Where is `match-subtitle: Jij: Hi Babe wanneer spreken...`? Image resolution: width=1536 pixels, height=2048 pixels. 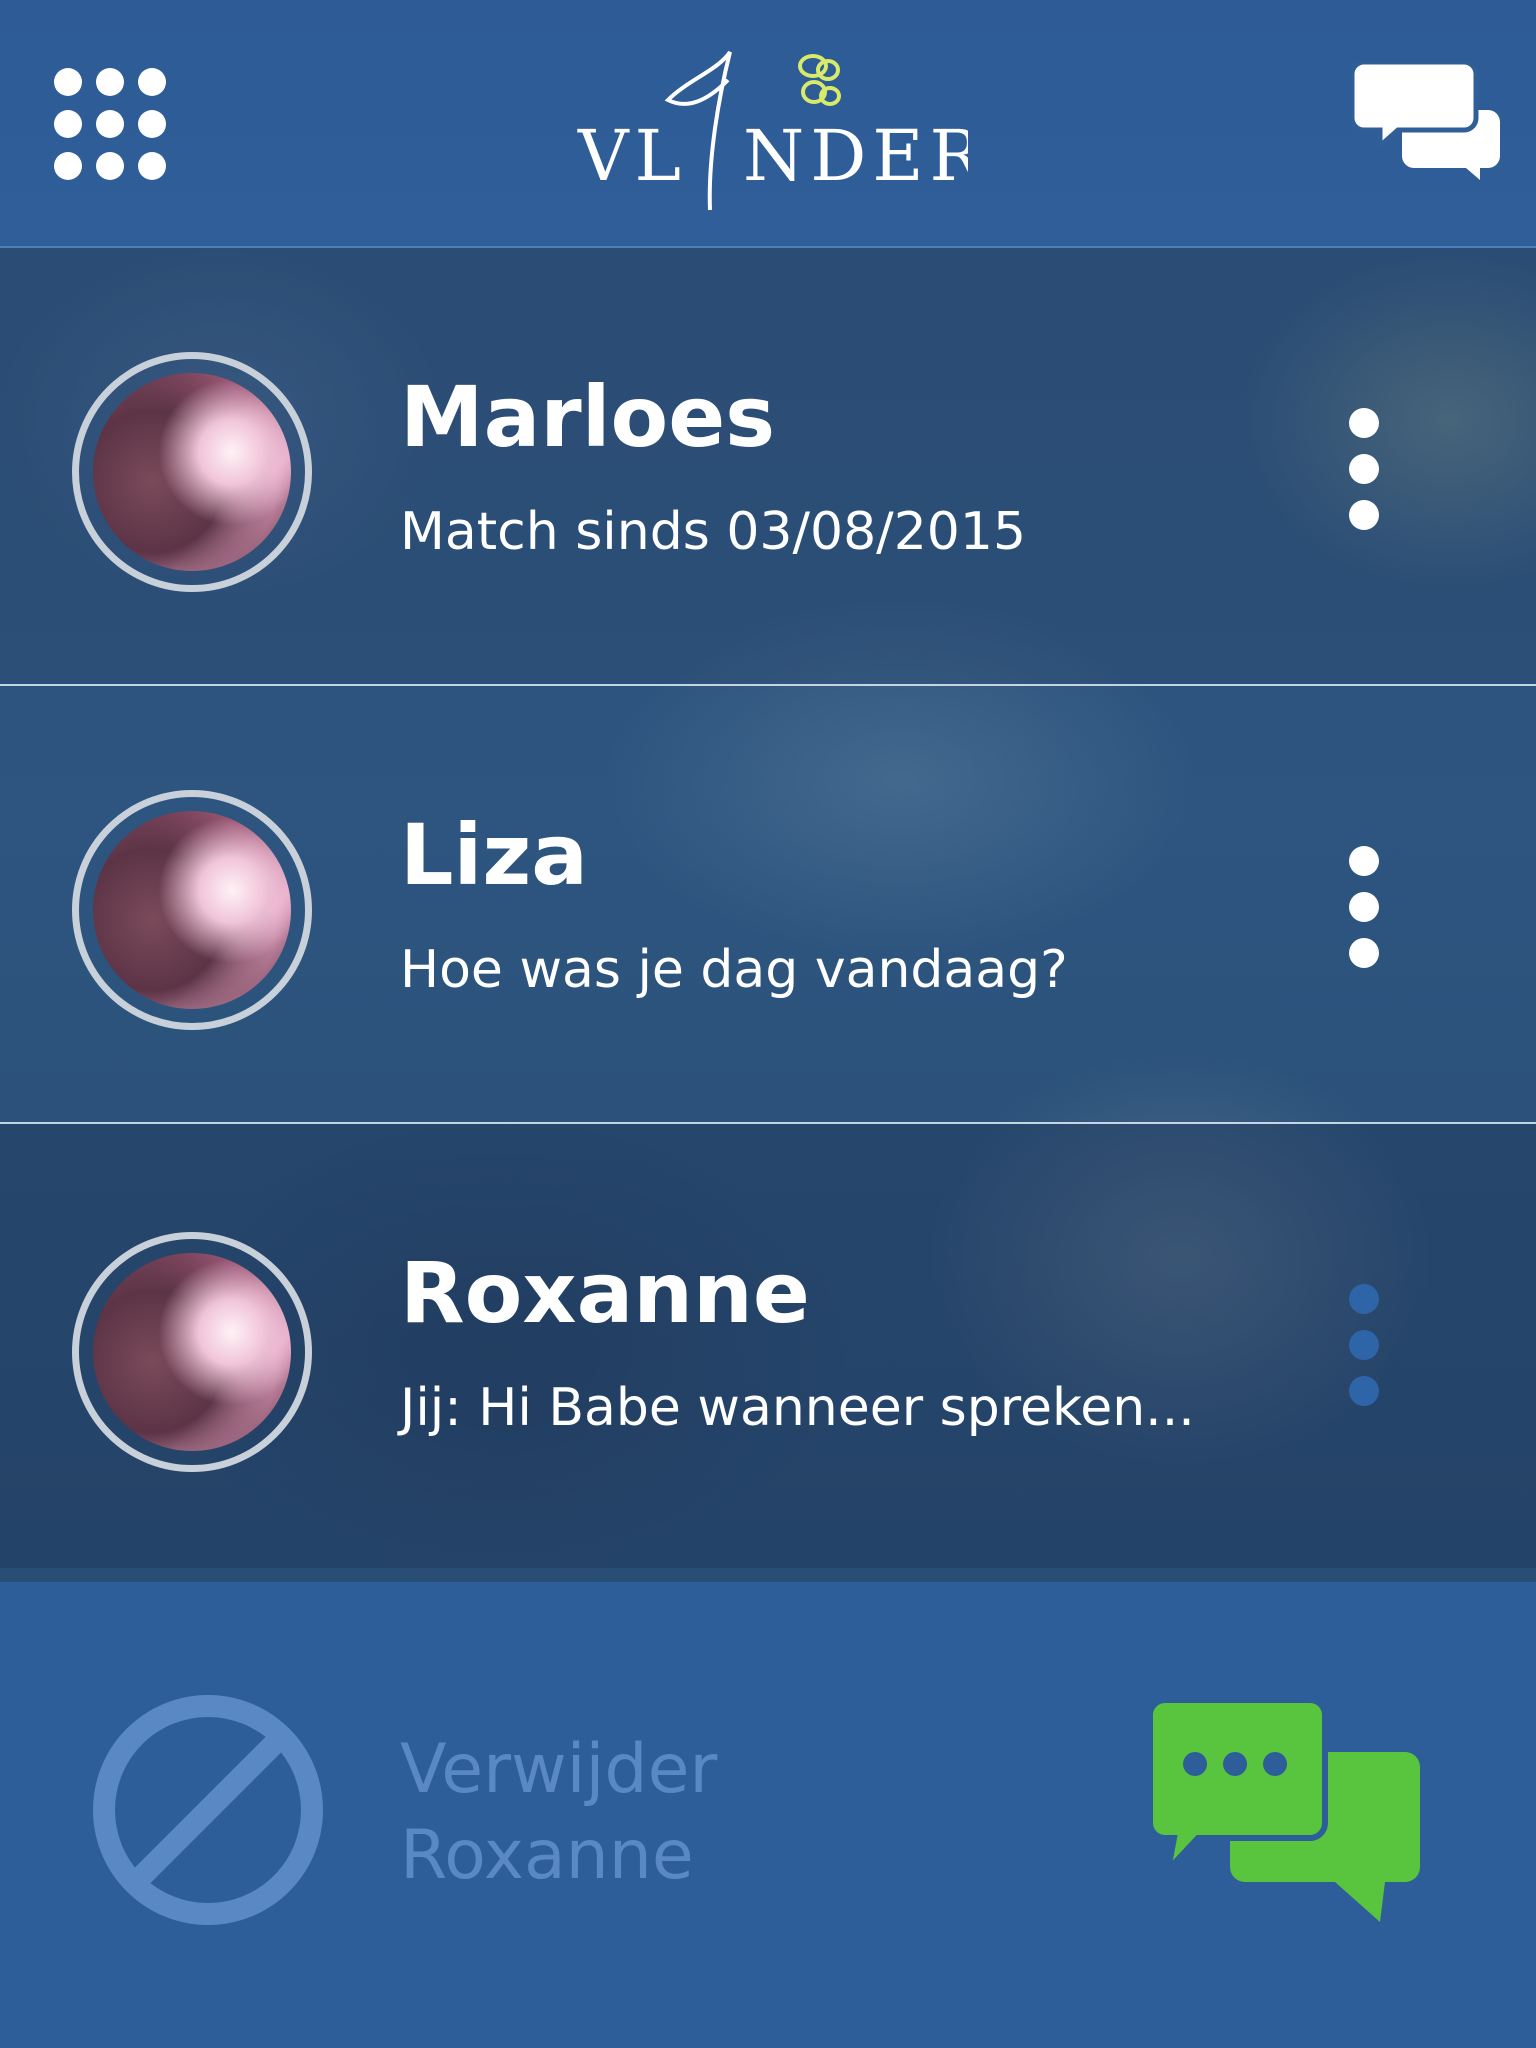 match-subtitle: Jij: Hi Babe wanneer spreken... is located at coordinates (797, 1408).